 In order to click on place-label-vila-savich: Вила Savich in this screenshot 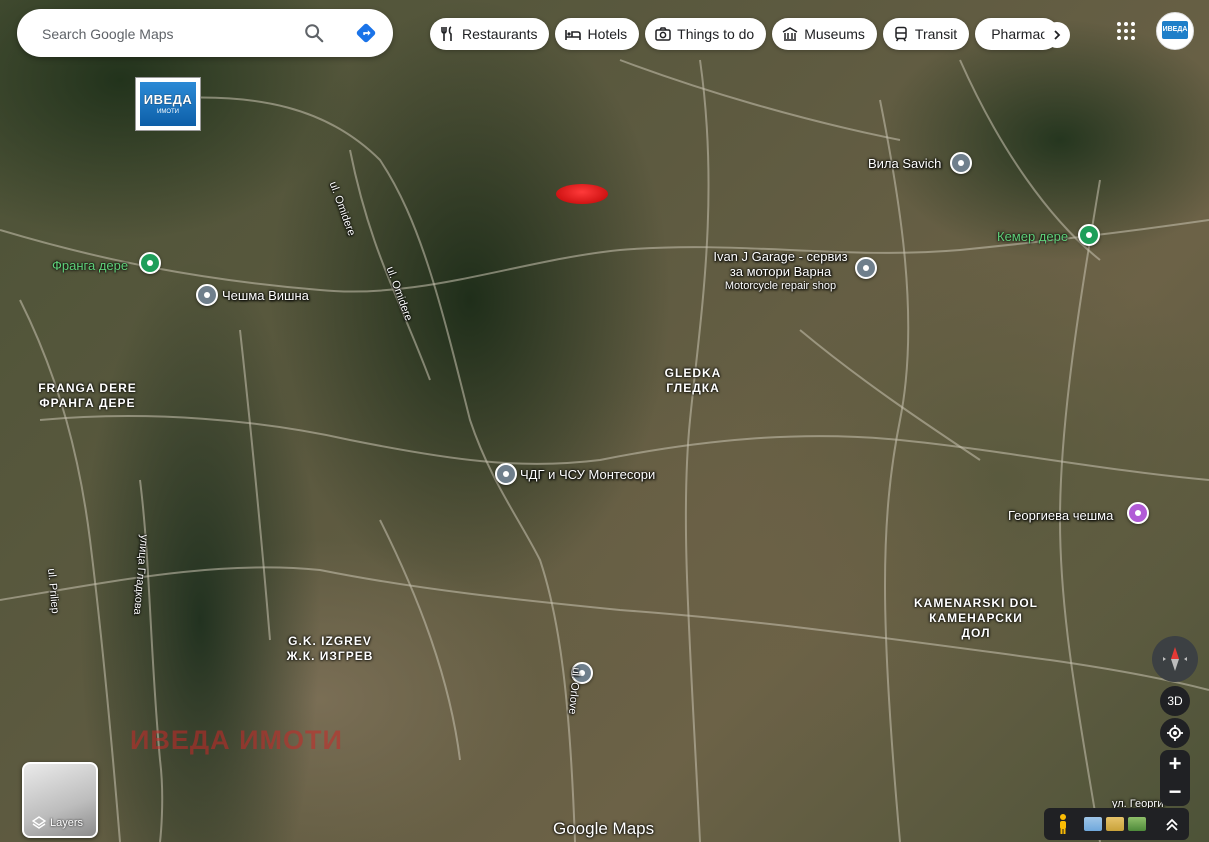, I will do `click(904, 163)`.